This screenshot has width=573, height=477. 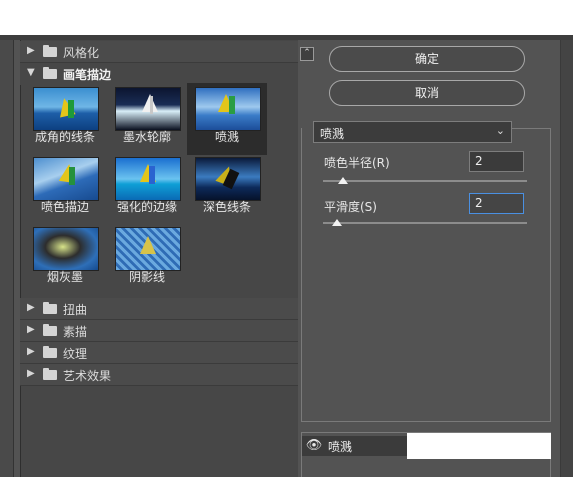 What do you see at coordinates (226, 207) in the screenshot?
I see `thumb-label: 深色线条` at bounding box center [226, 207].